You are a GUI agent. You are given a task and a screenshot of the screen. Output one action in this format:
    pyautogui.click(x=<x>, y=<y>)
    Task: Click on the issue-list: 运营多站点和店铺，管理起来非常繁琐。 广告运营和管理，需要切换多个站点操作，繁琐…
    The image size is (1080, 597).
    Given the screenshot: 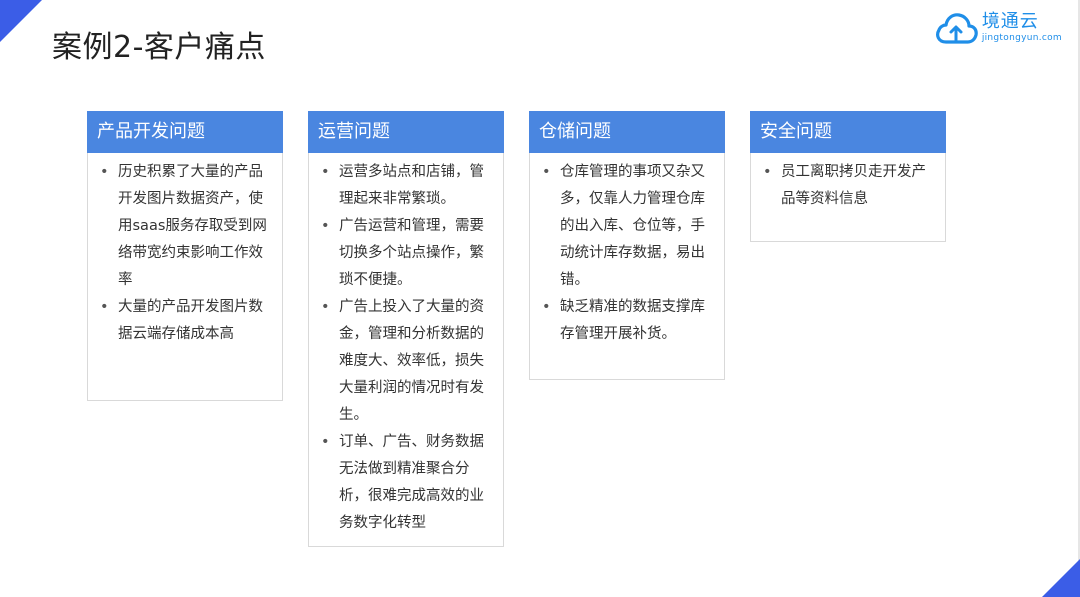 What is the action you would take?
    pyautogui.click(x=405, y=348)
    